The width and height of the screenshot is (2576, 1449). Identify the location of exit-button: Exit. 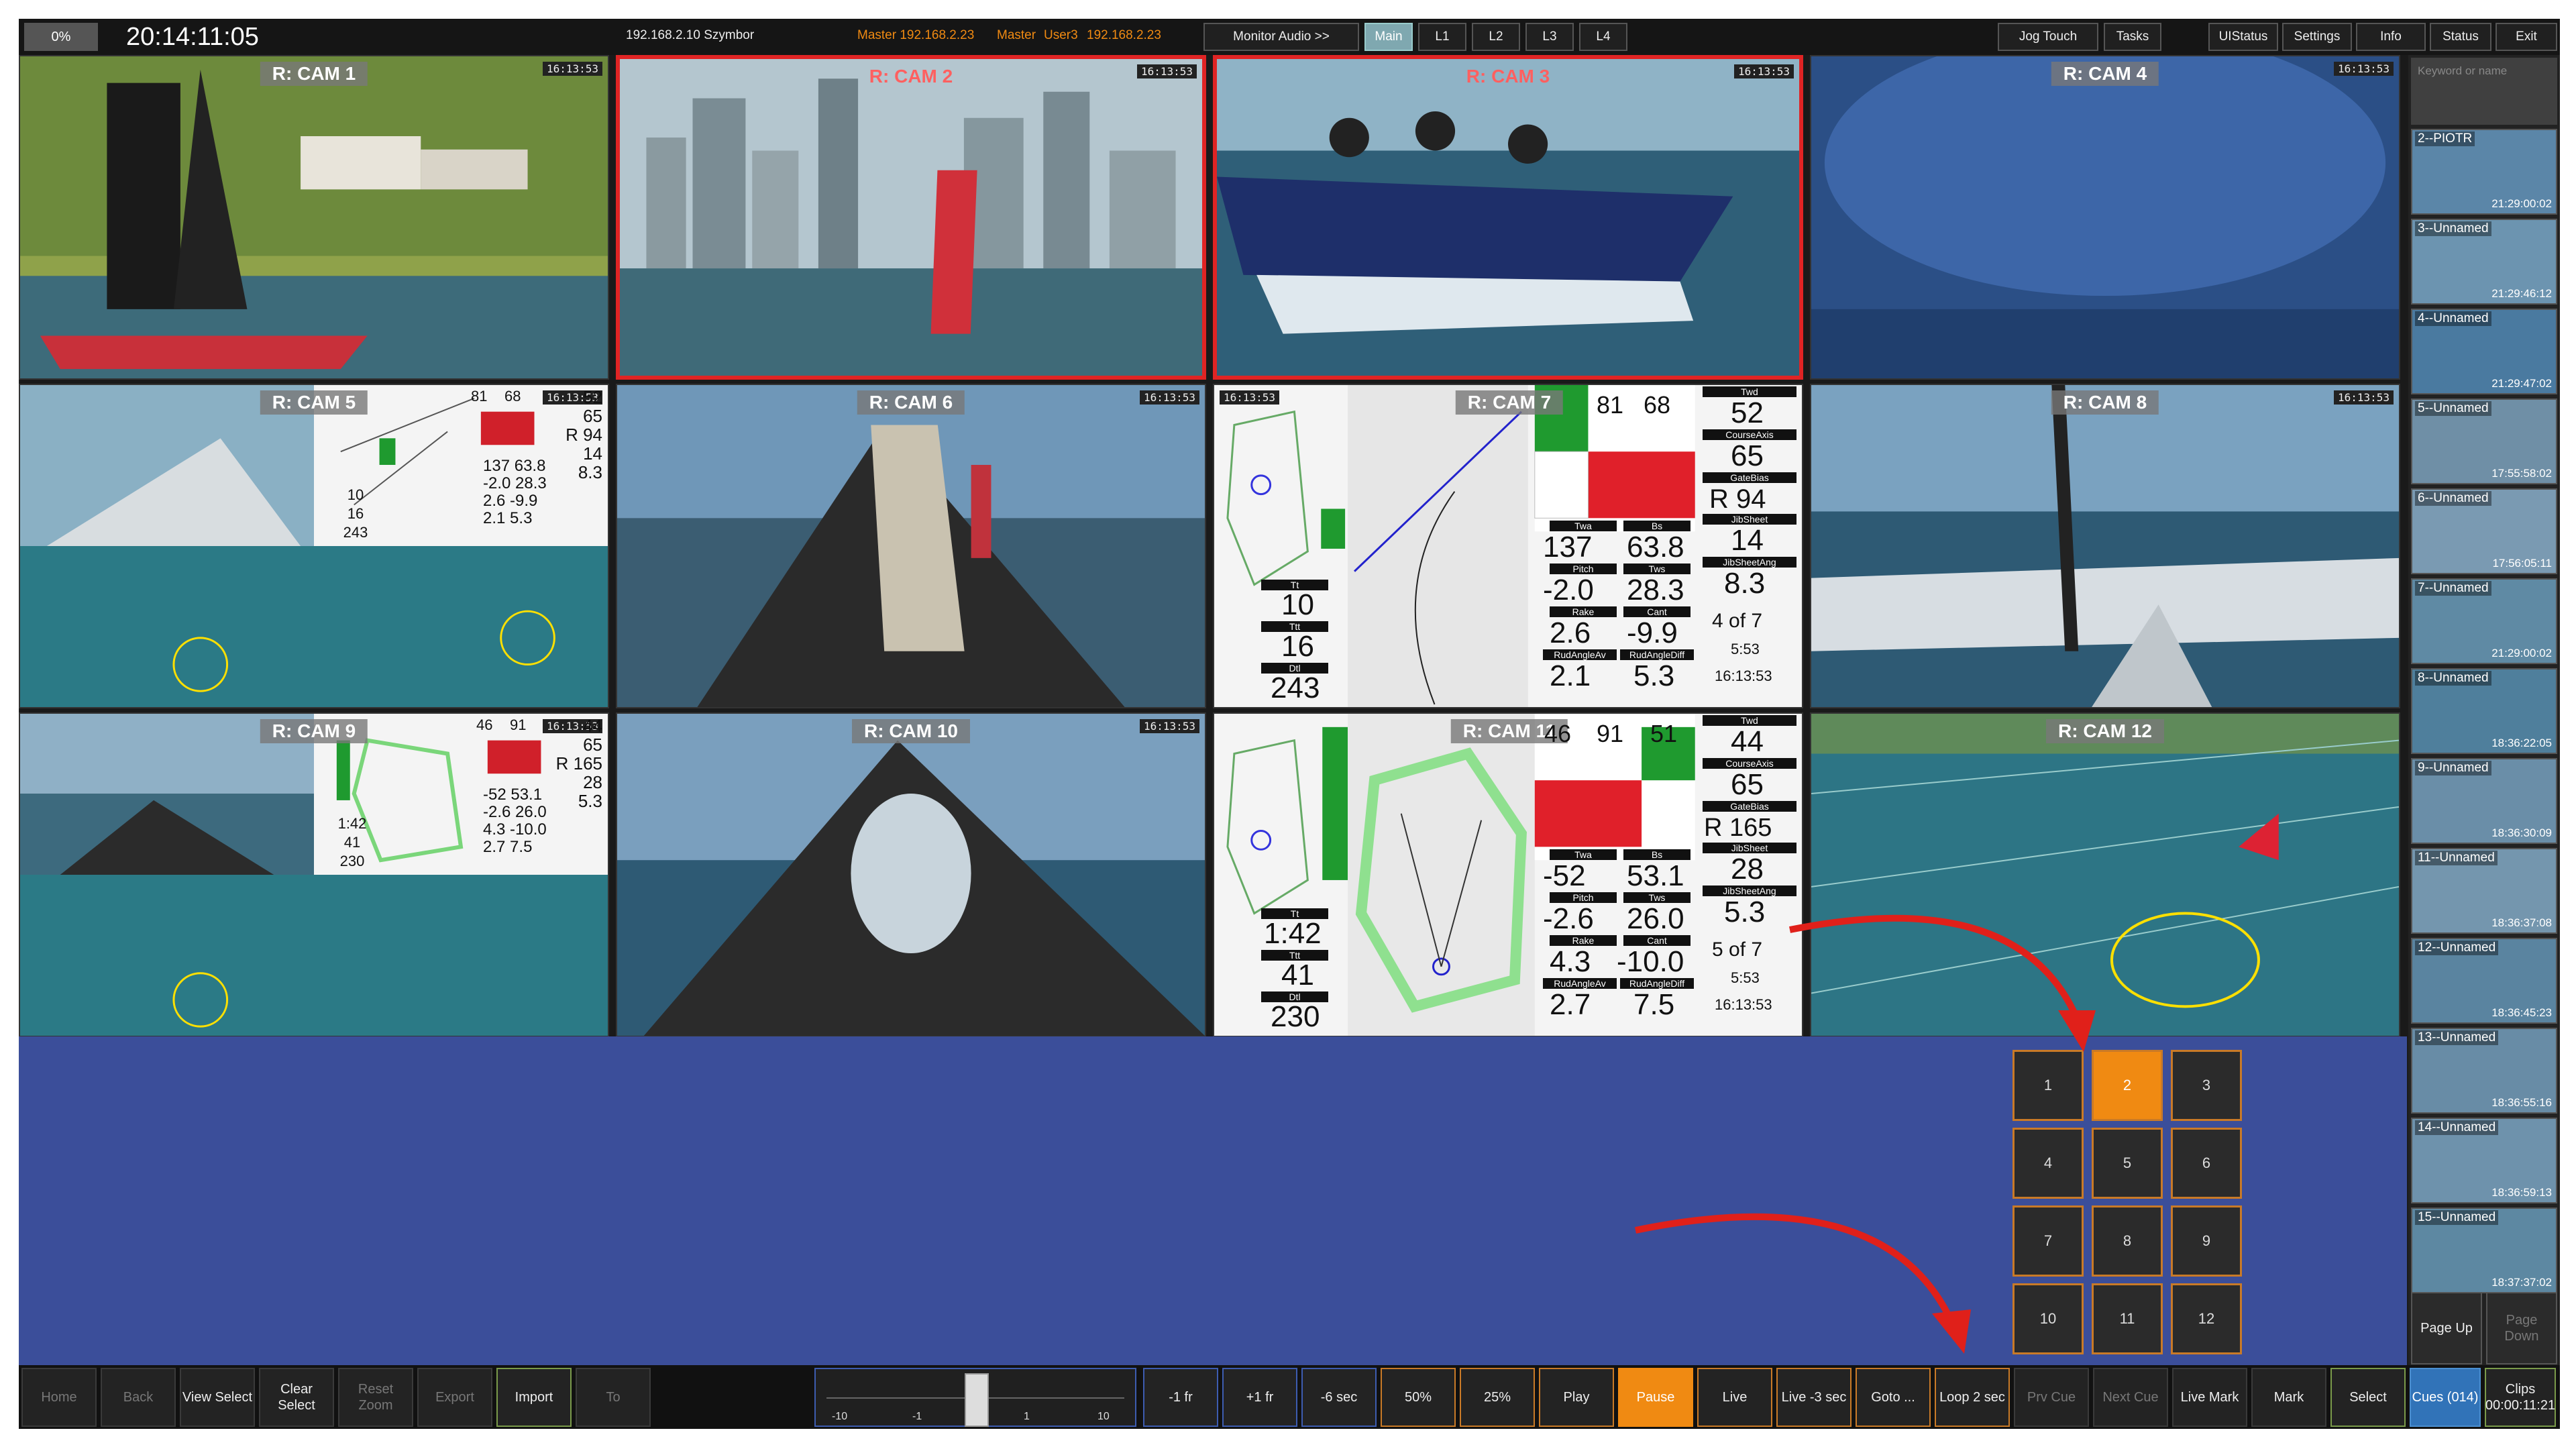
(2526, 37).